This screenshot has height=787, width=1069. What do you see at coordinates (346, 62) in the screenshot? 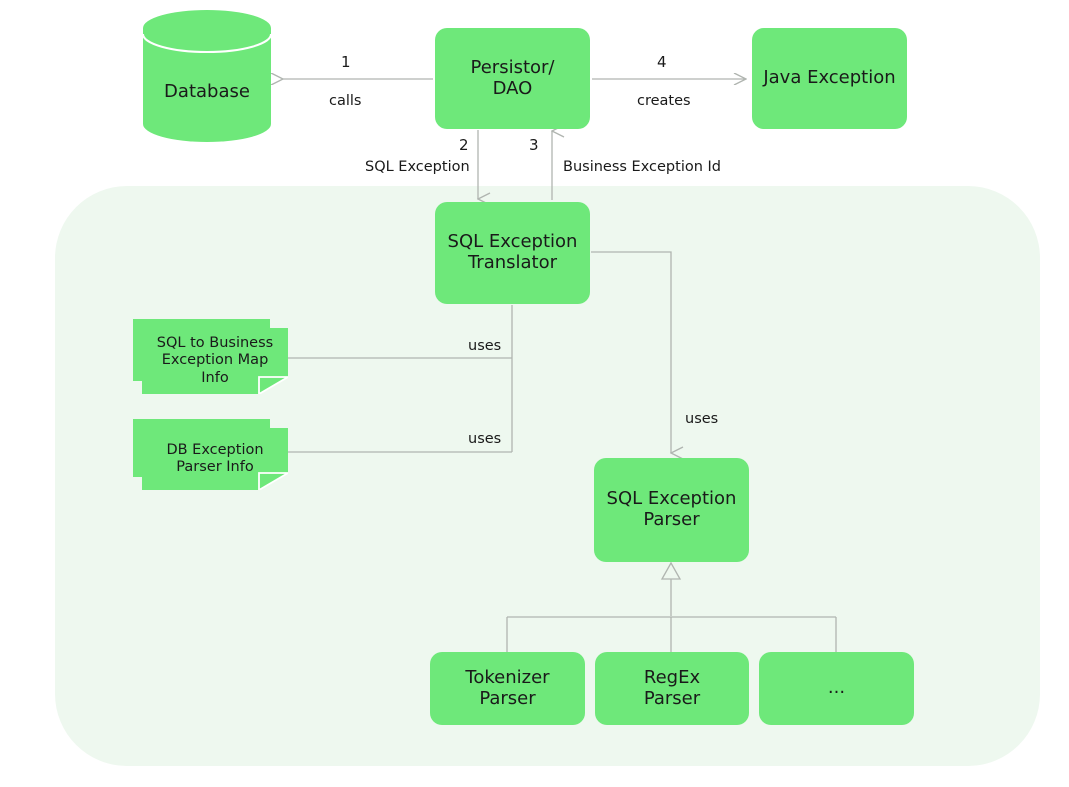
I see `edge-number-1: 1` at bounding box center [346, 62].